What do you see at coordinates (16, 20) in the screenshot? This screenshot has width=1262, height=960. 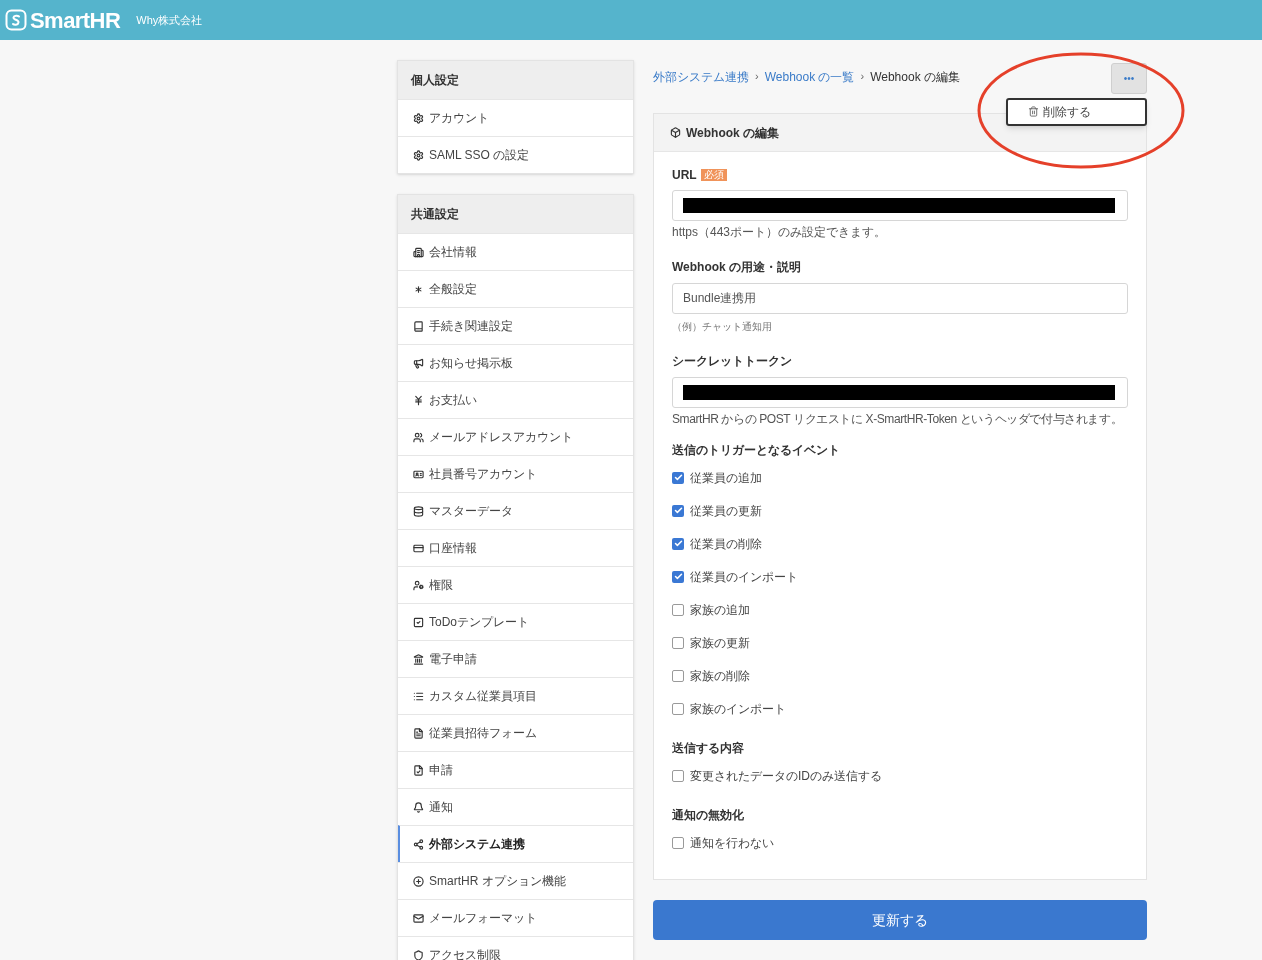 I see `logo-icon` at bounding box center [16, 20].